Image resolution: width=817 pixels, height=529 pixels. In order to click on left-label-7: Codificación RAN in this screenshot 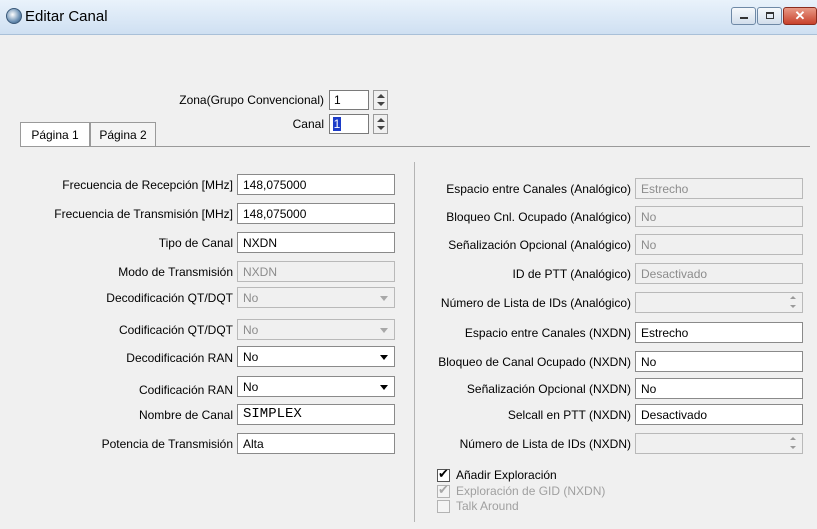, I will do `click(185, 390)`.